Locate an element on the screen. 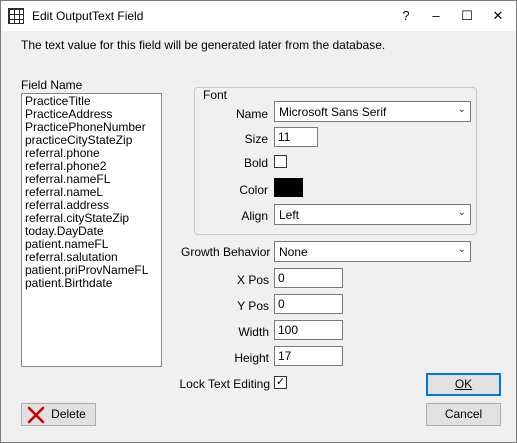 Image resolution: width=517 pixels, height=443 pixels. ok-button: OK is located at coordinates (463, 384).